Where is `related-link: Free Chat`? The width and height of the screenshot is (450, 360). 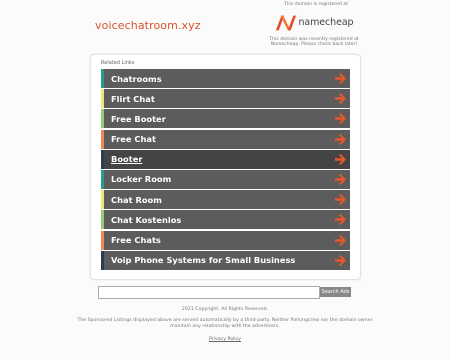
related-link: Free Chat is located at coordinates (225, 139).